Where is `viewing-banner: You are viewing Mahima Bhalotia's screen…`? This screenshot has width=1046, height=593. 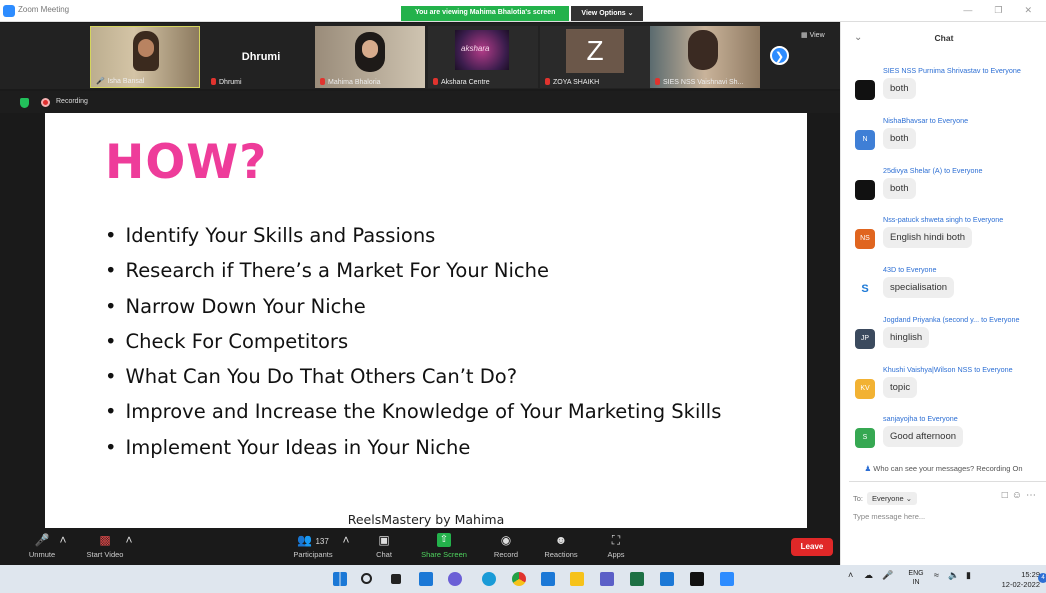
viewing-banner: You are viewing Mahima Bhalotia's screen… is located at coordinates (522, 13).